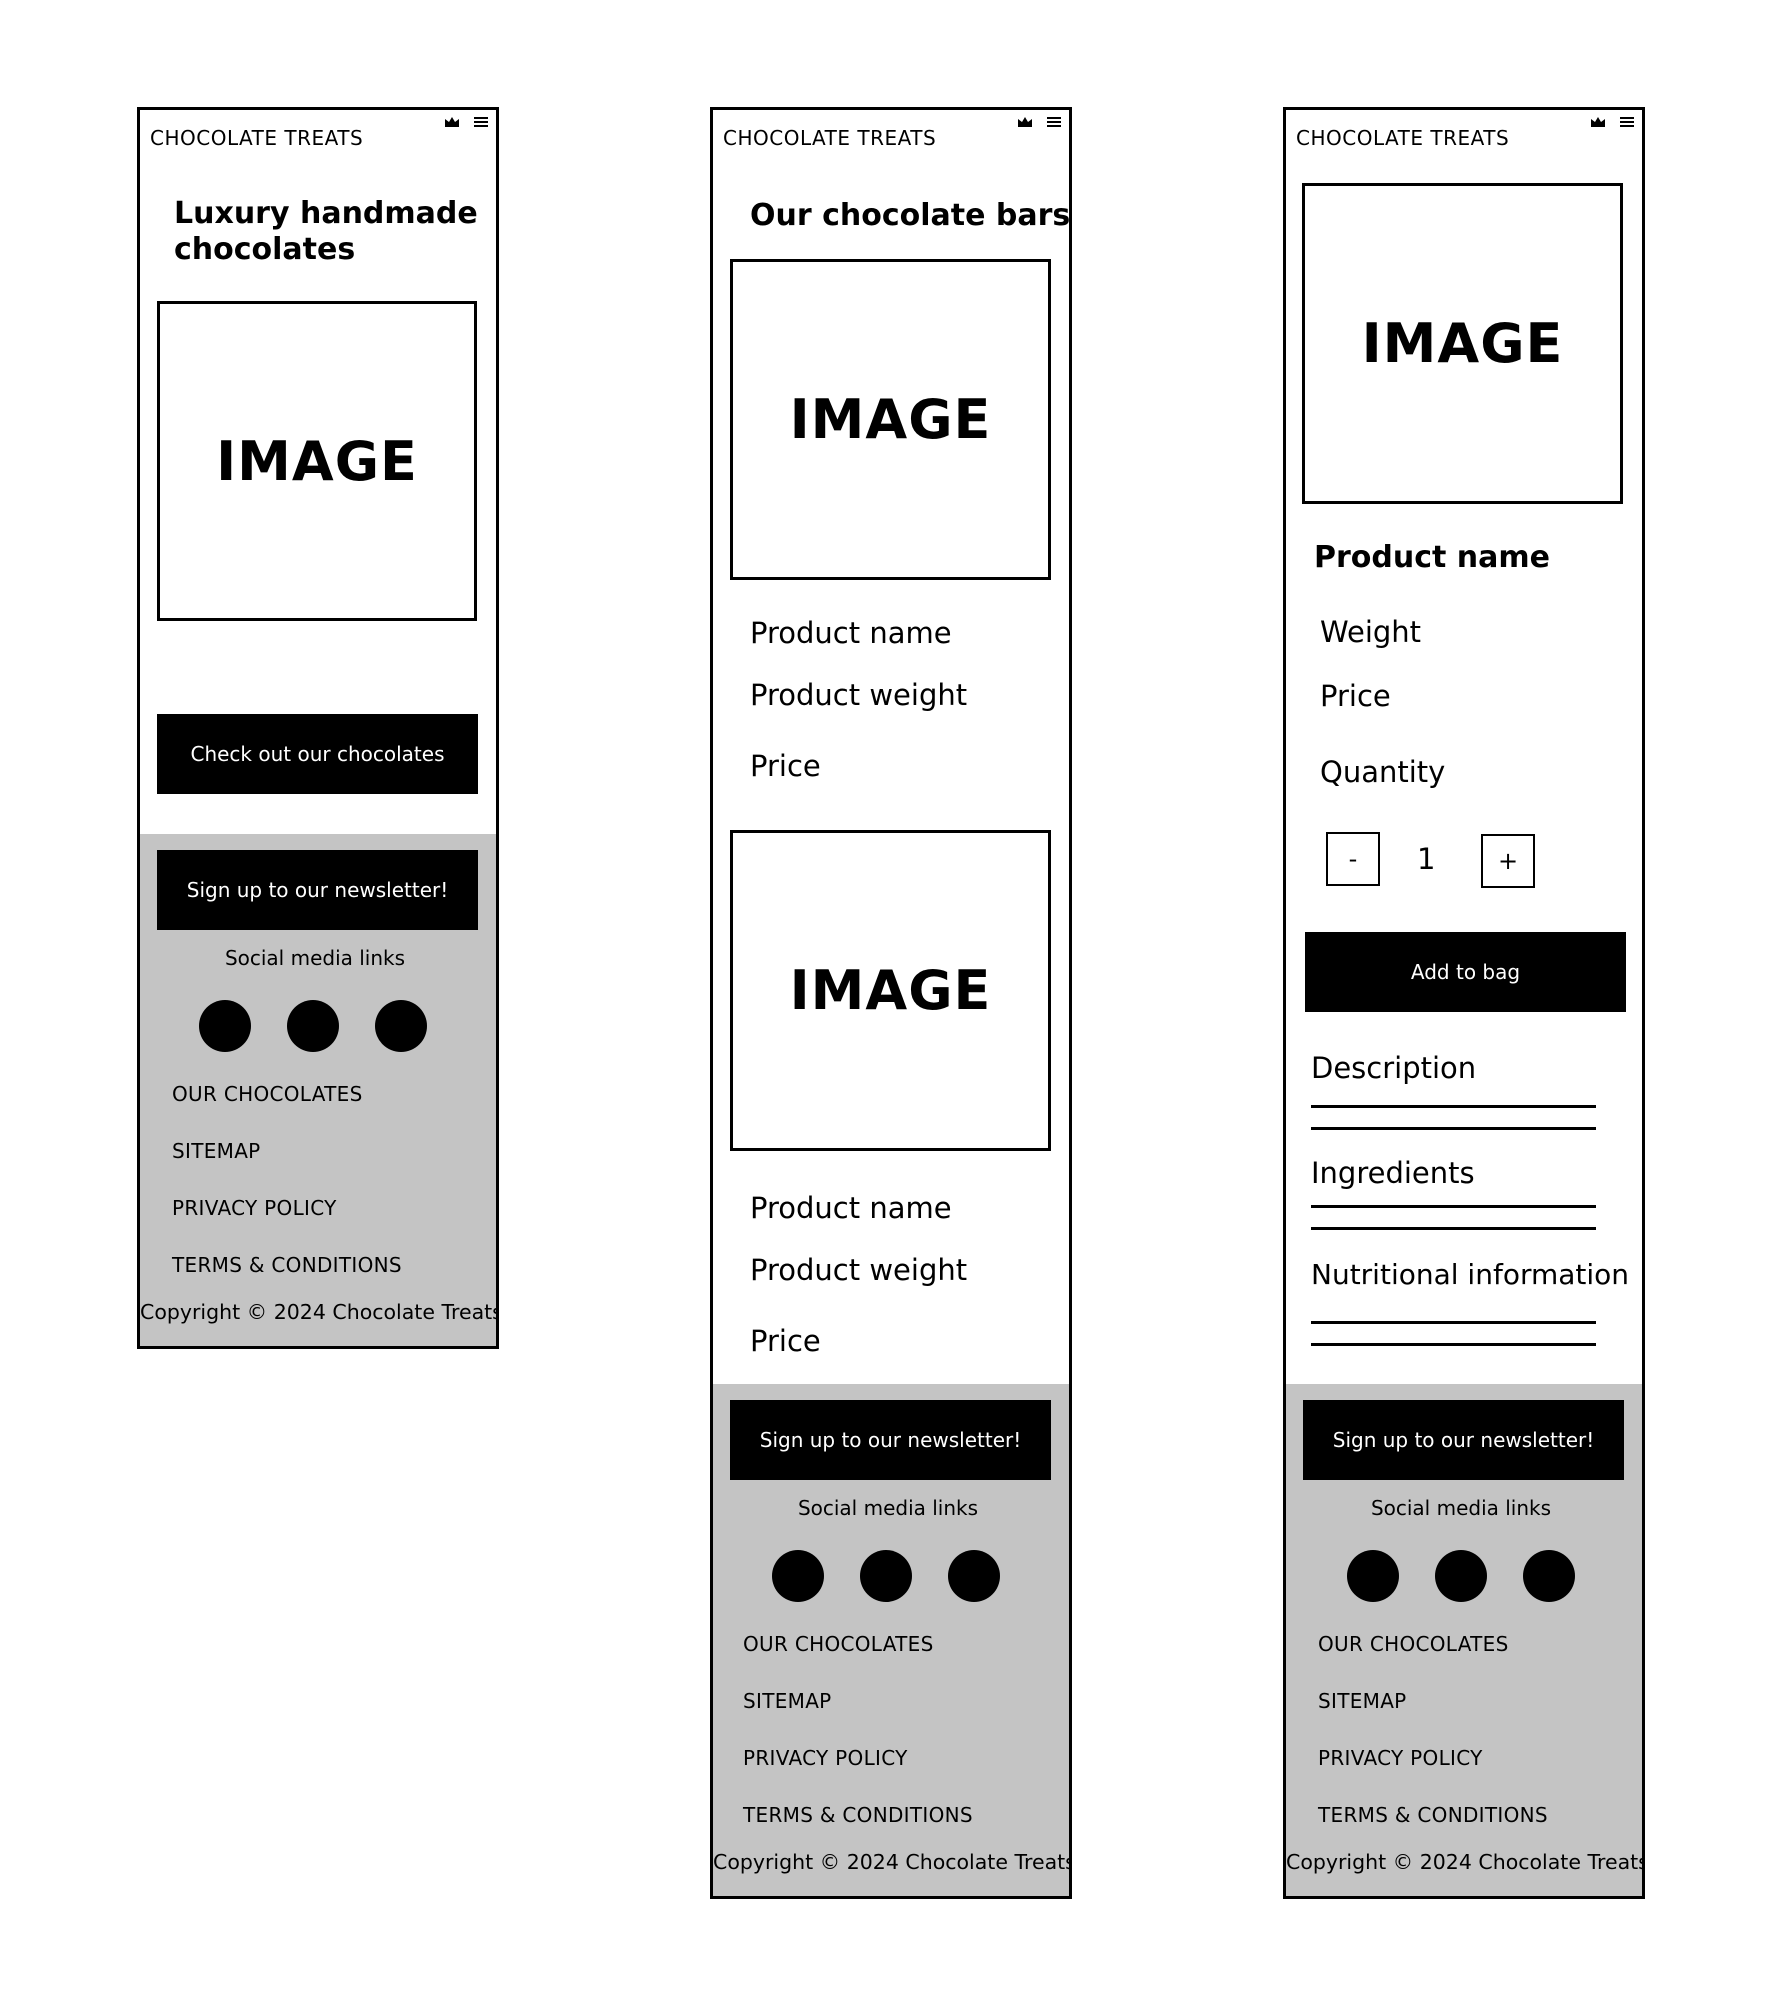 This screenshot has width=1772, height=1996. What do you see at coordinates (1393, 1068) in the screenshot?
I see `description-accordion: Description` at bounding box center [1393, 1068].